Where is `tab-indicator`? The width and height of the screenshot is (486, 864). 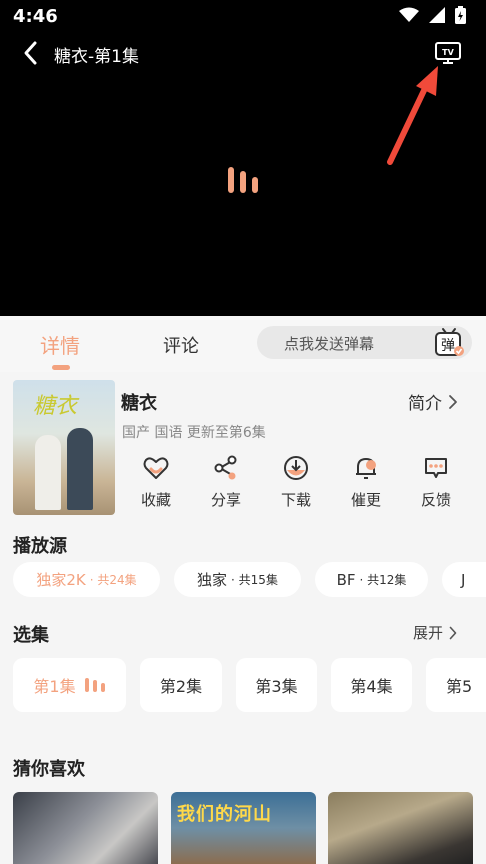
tab-indicator is located at coordinates (61, 367).